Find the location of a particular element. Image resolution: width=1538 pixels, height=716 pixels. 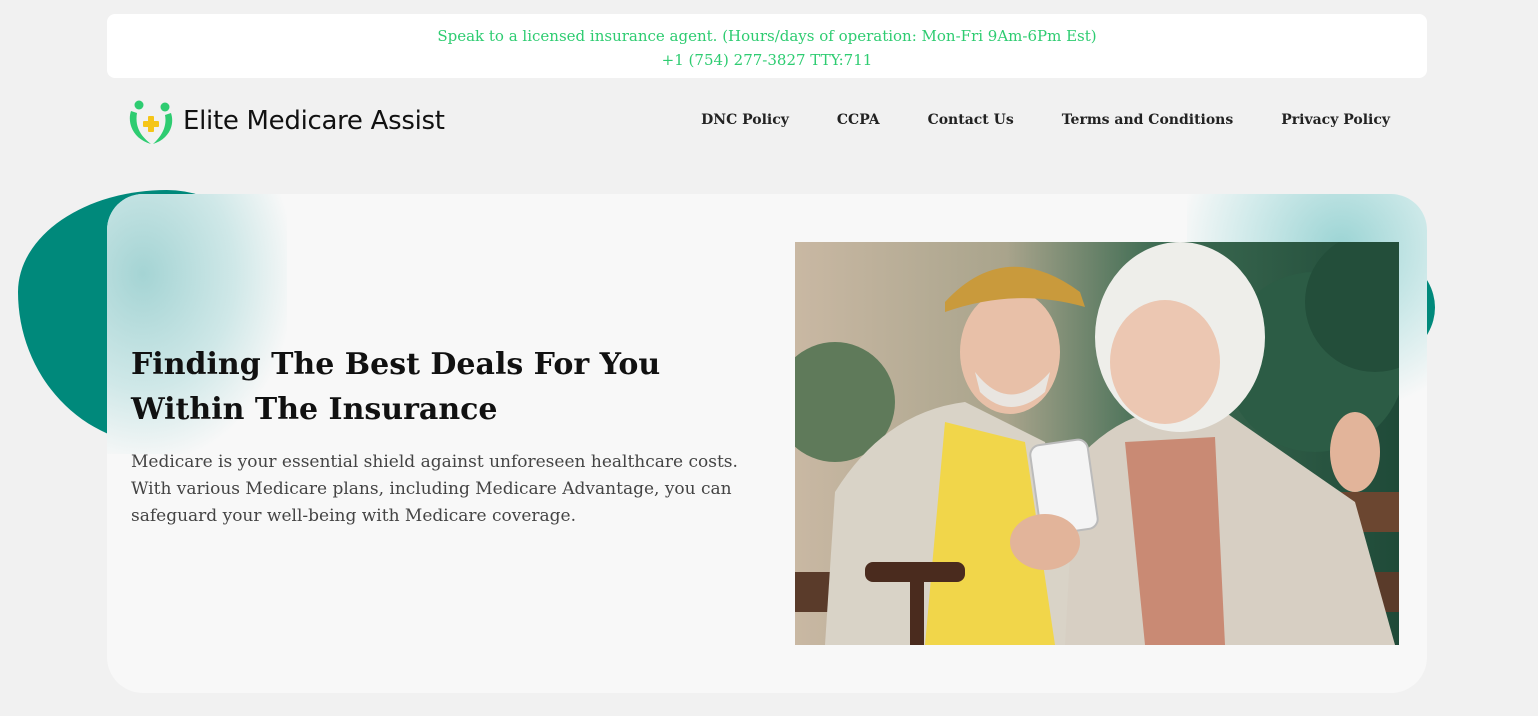

nav-contact-us: Contact Us is located at coordinates (971, 120).